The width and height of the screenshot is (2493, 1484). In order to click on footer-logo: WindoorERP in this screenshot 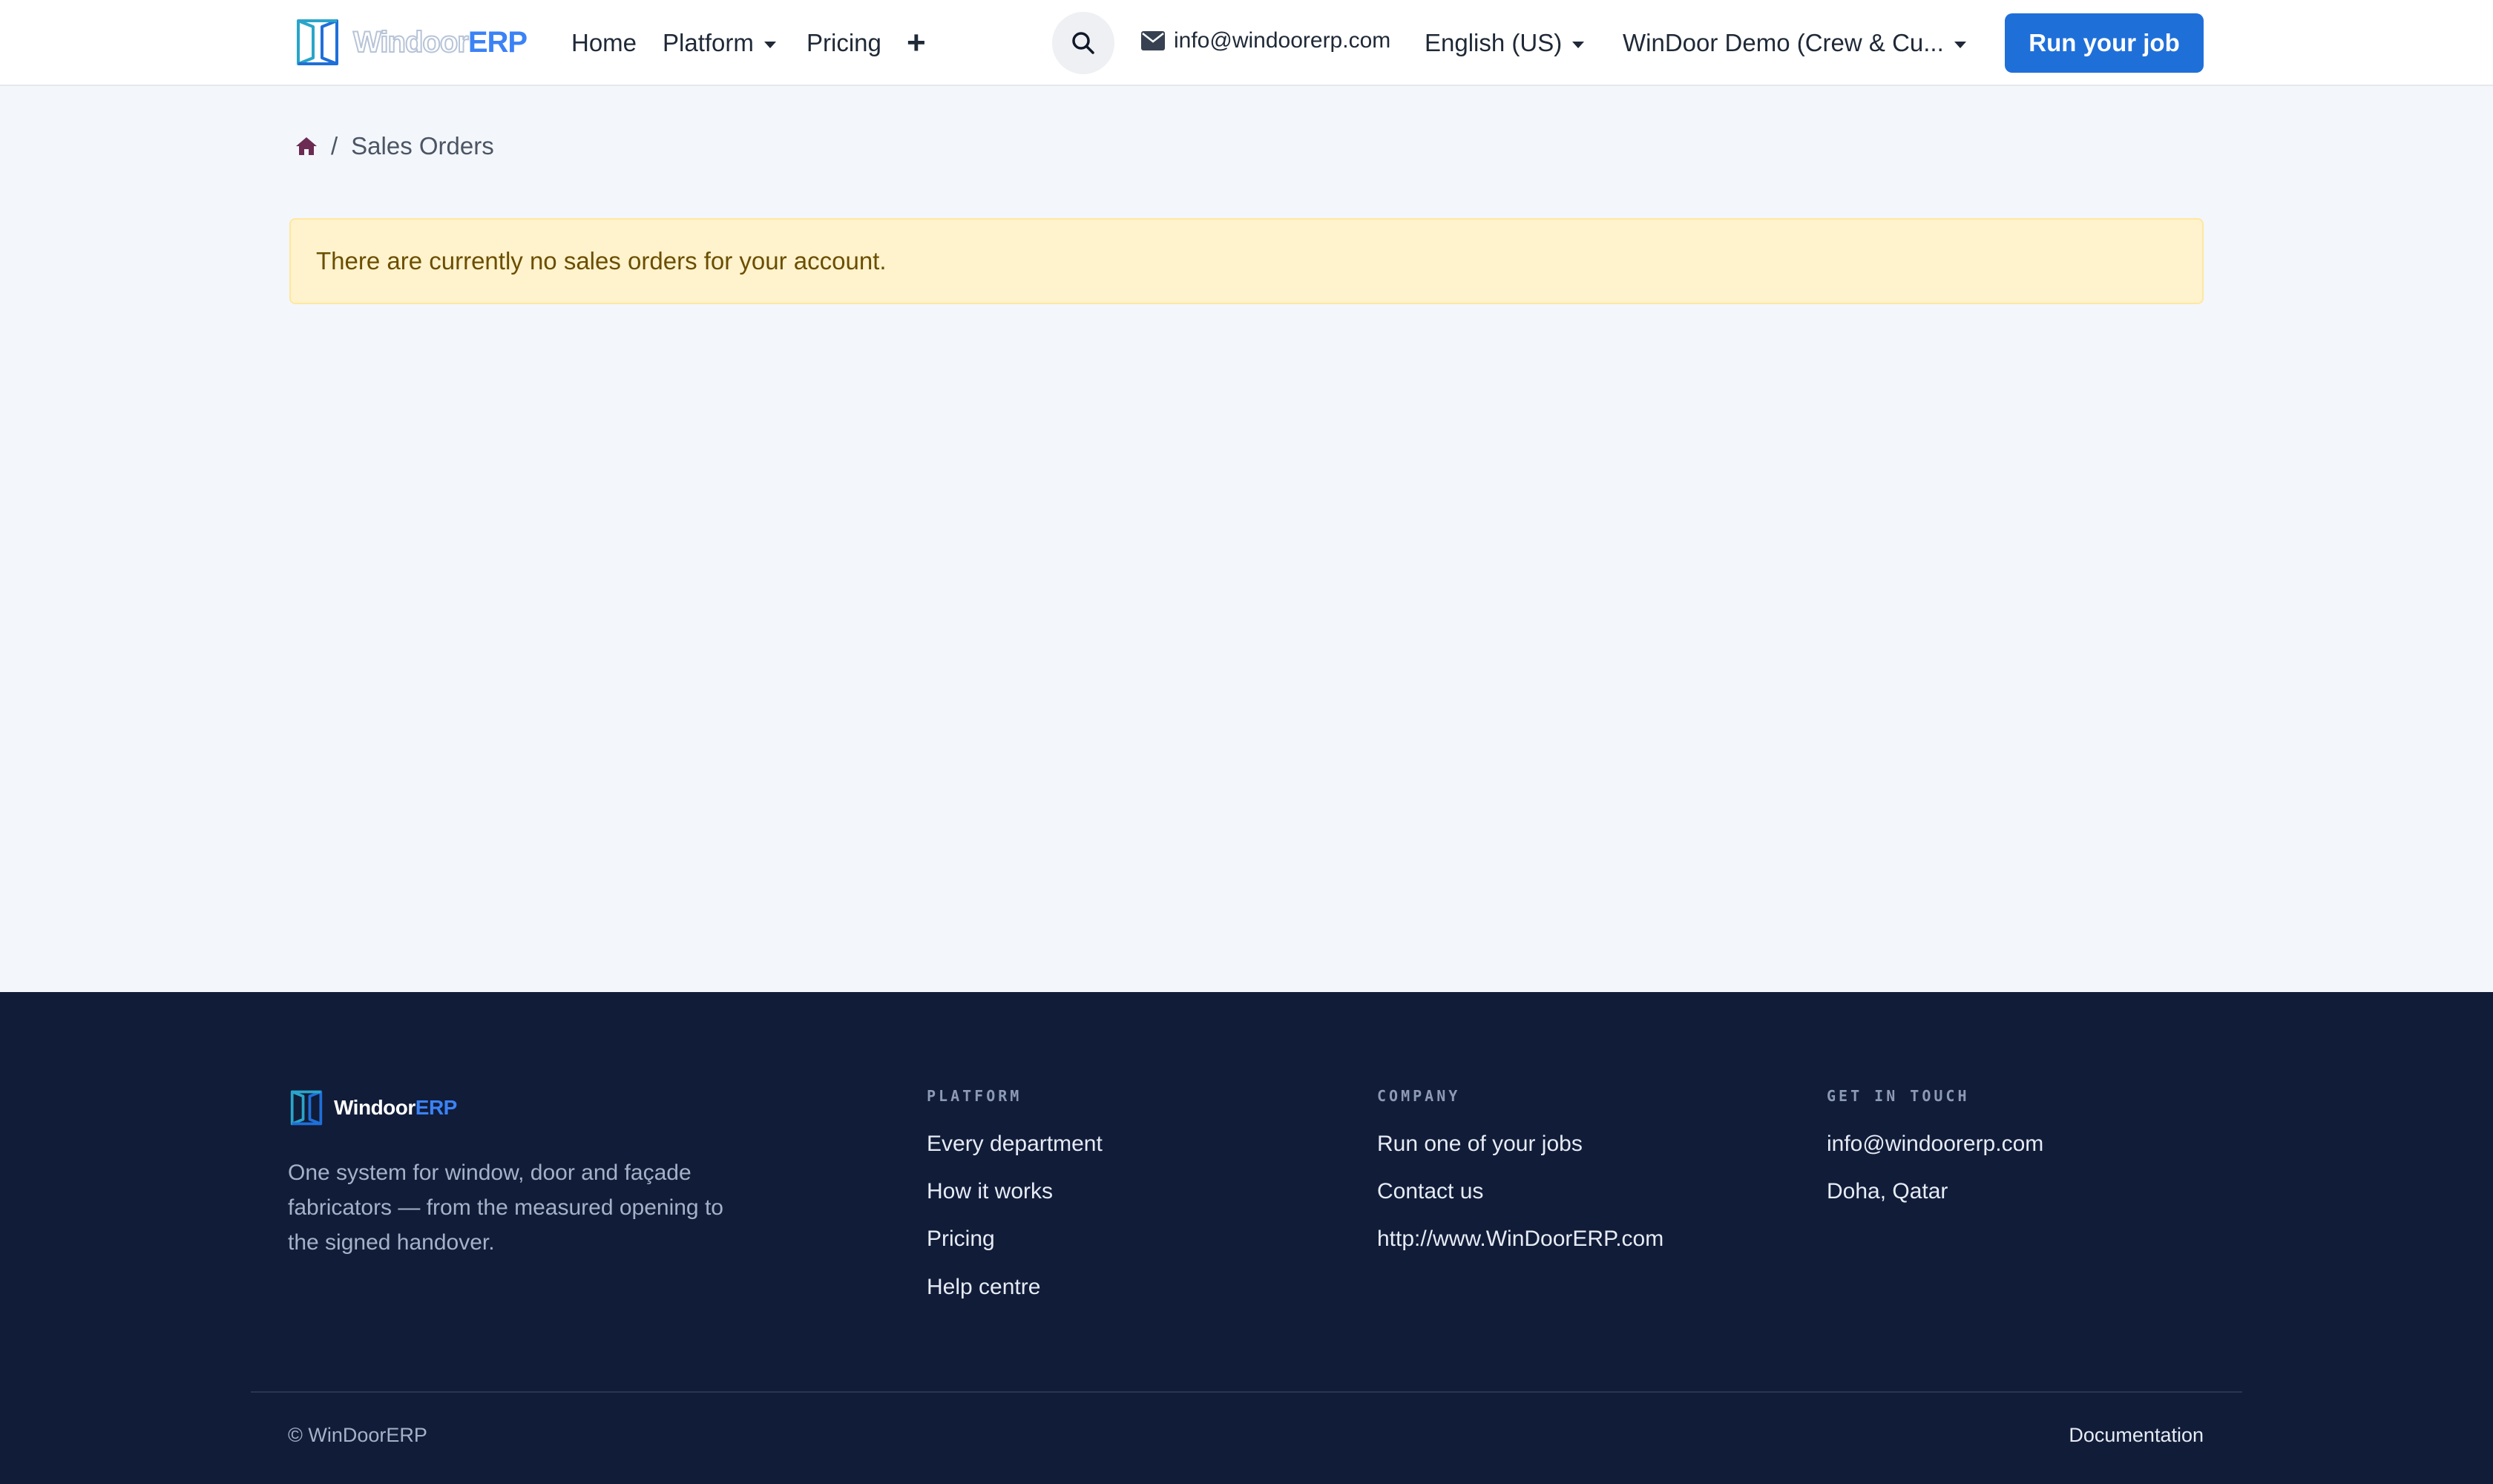, I will do `click(373, 1108)`.